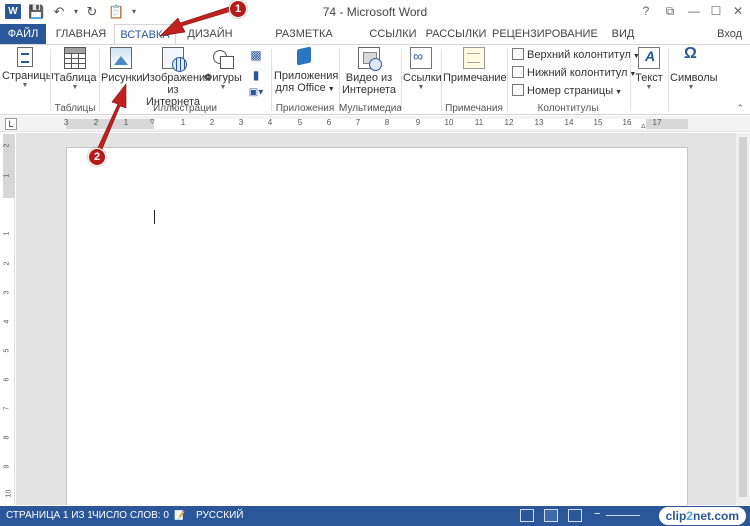  Describe the element at coordinates (121, 58) in the screenshot. I see `picture-icon` at that location.